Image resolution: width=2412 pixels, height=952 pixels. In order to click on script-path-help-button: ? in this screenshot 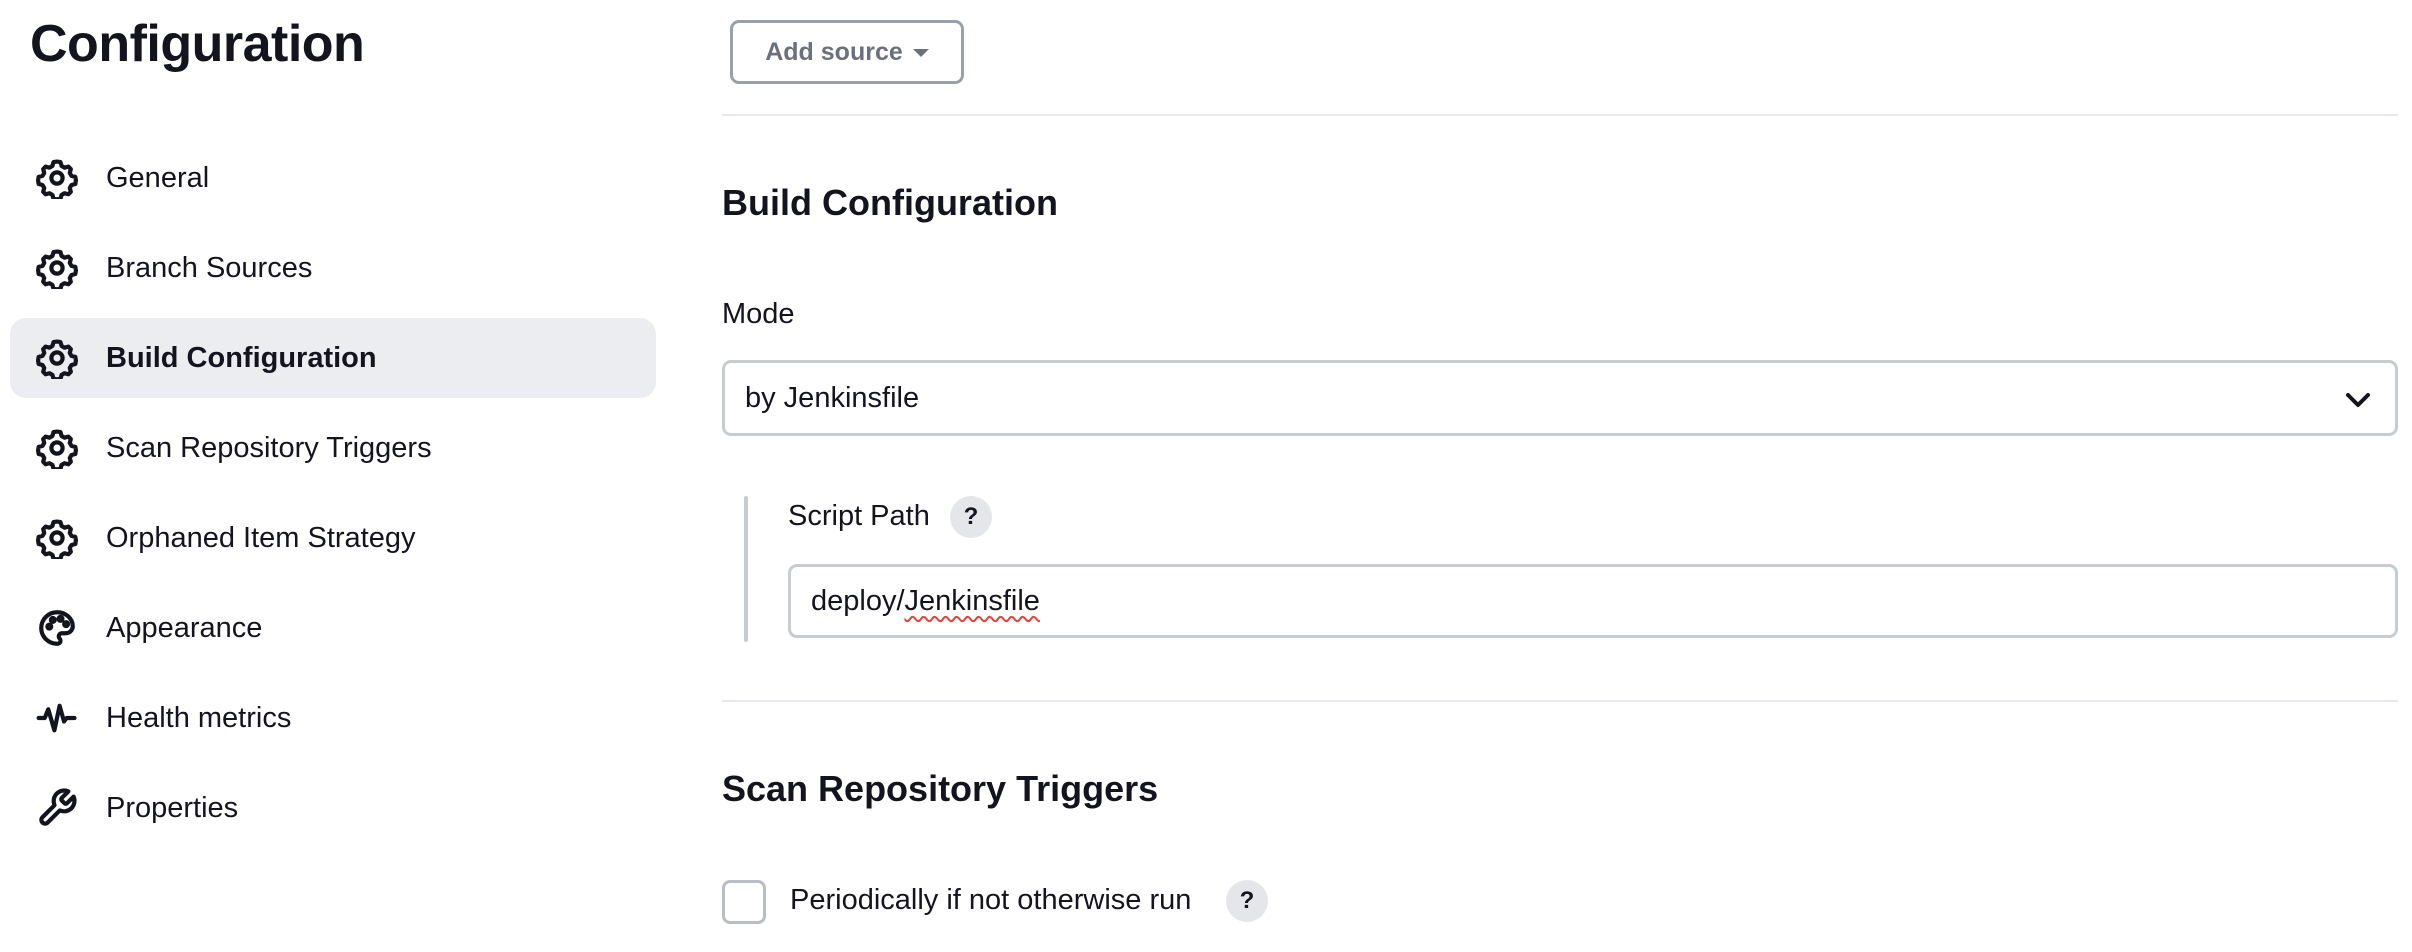, I will do `click(971, 517)`.